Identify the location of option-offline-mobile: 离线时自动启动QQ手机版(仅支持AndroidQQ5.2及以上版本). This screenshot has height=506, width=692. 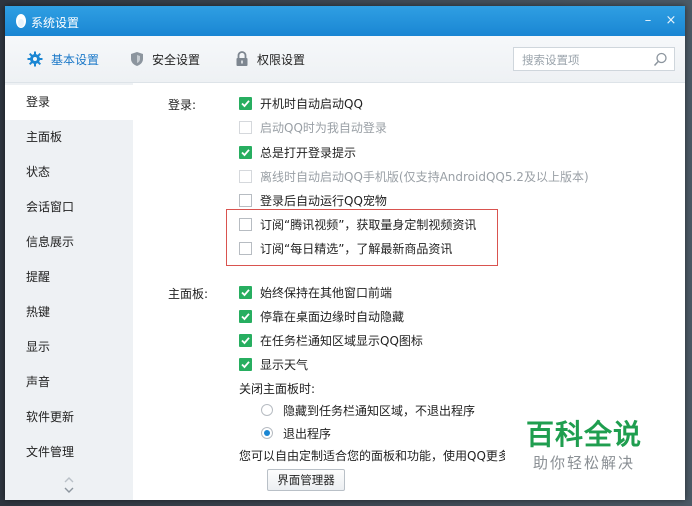
(414, 176).